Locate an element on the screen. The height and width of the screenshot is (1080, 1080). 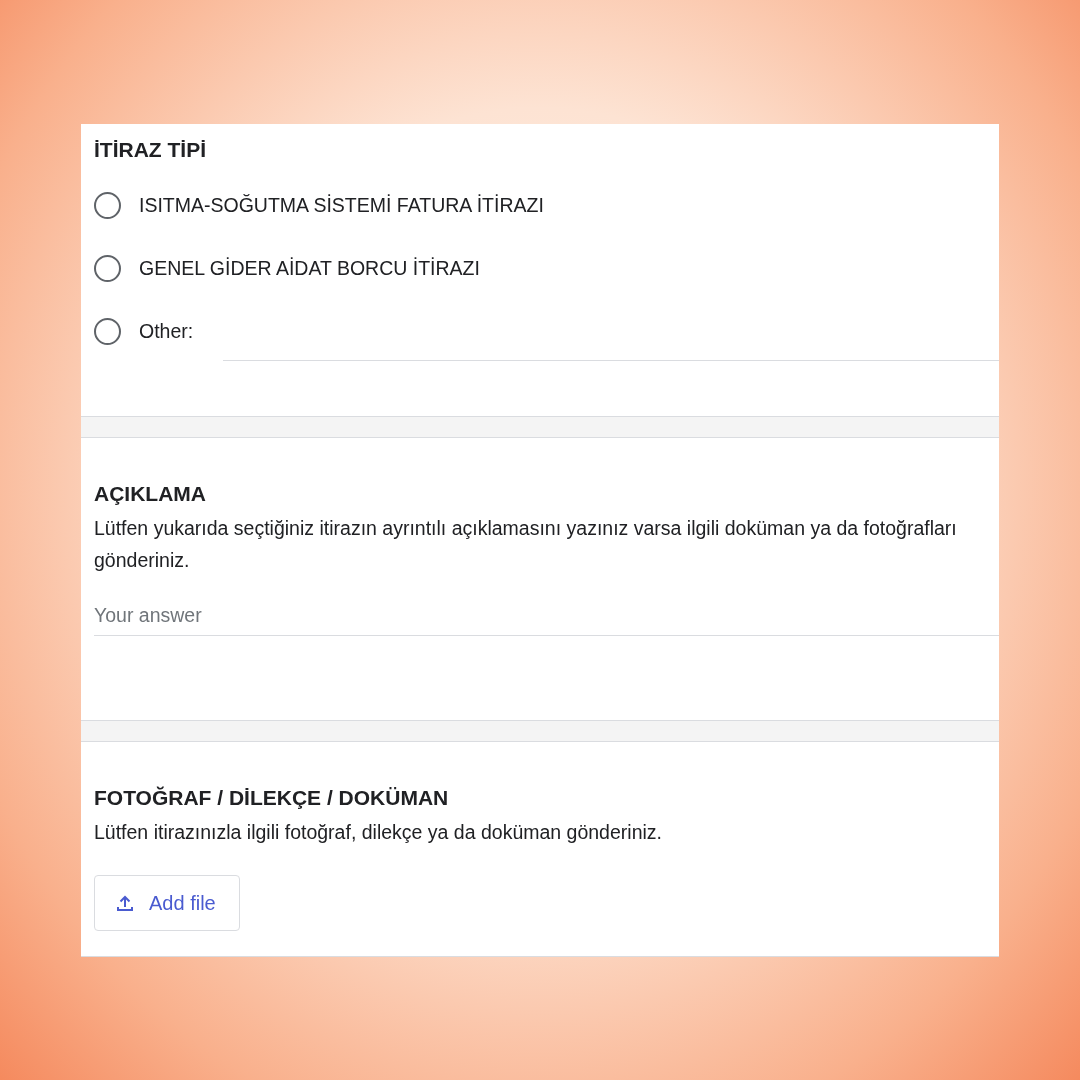
question-title: AÇIKLAMA is located at coordinates (150, 494).